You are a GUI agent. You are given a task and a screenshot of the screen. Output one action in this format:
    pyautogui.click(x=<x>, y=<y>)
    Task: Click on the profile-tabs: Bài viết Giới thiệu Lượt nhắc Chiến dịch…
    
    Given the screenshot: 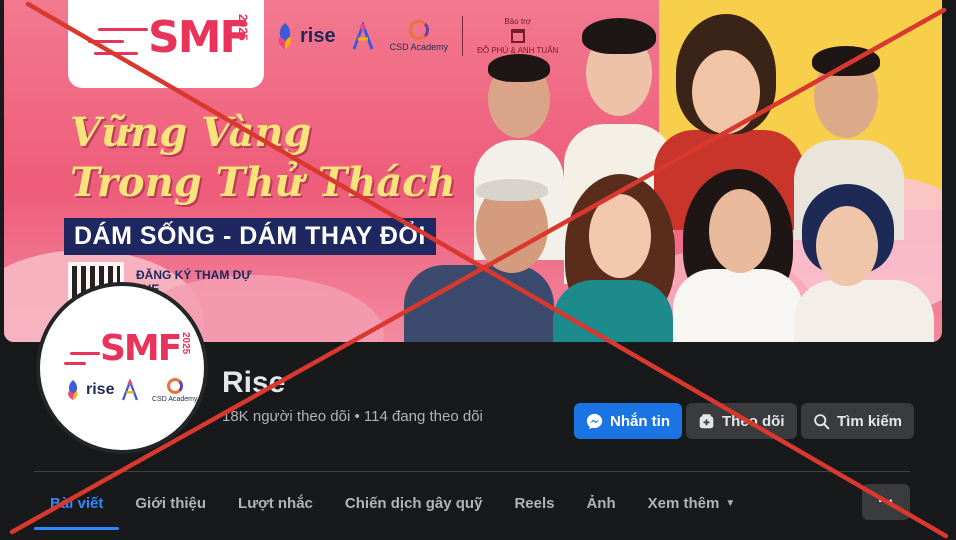 What is the action you would take?
    pyautogui.click(x=393, y=504)
    